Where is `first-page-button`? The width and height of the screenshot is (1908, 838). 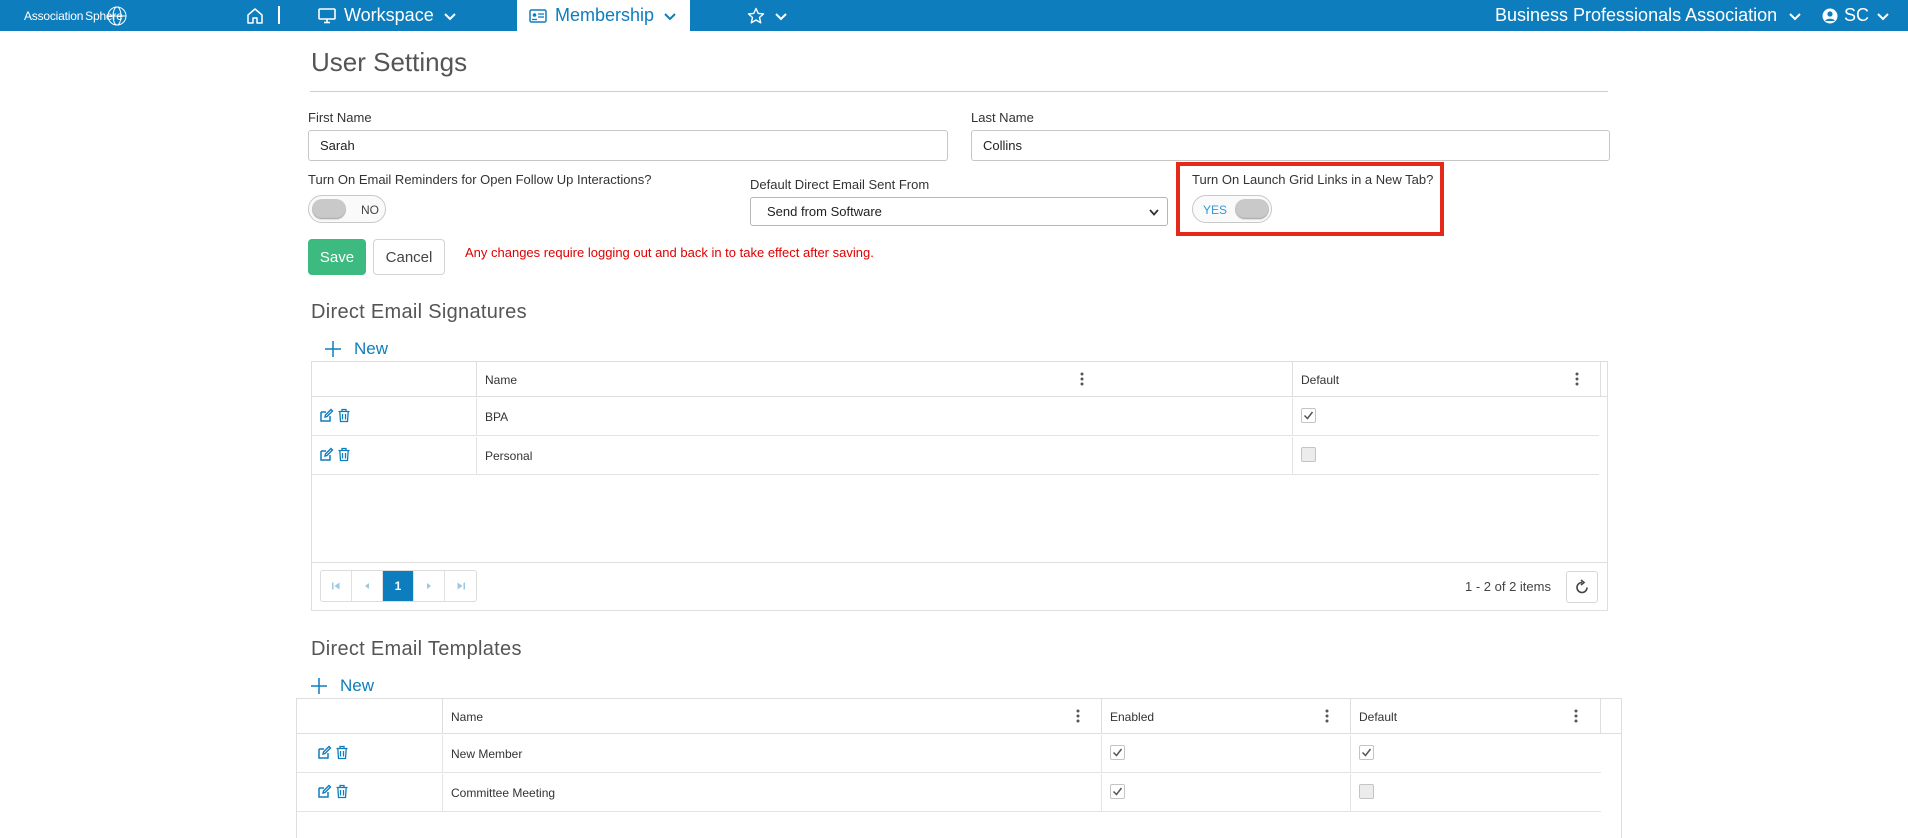 first-page-button is located at coordinates (336, 586).